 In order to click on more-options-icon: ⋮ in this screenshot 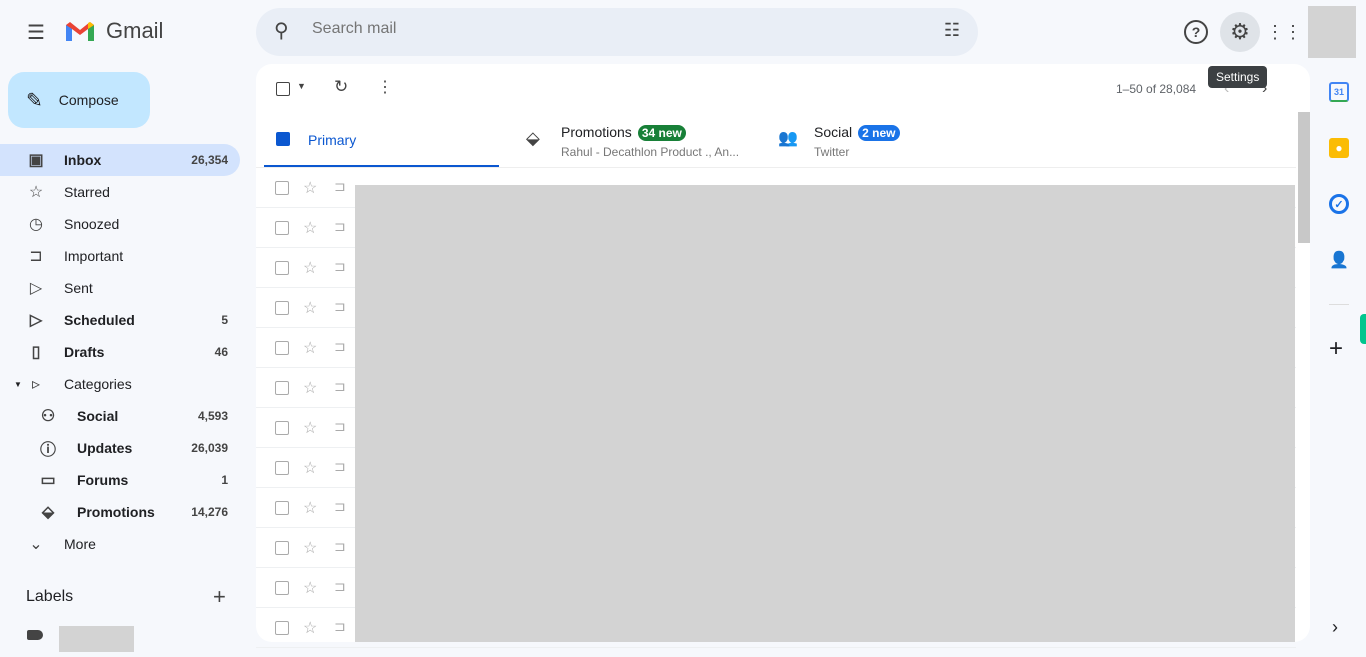, I will do `click(385, 87)`.